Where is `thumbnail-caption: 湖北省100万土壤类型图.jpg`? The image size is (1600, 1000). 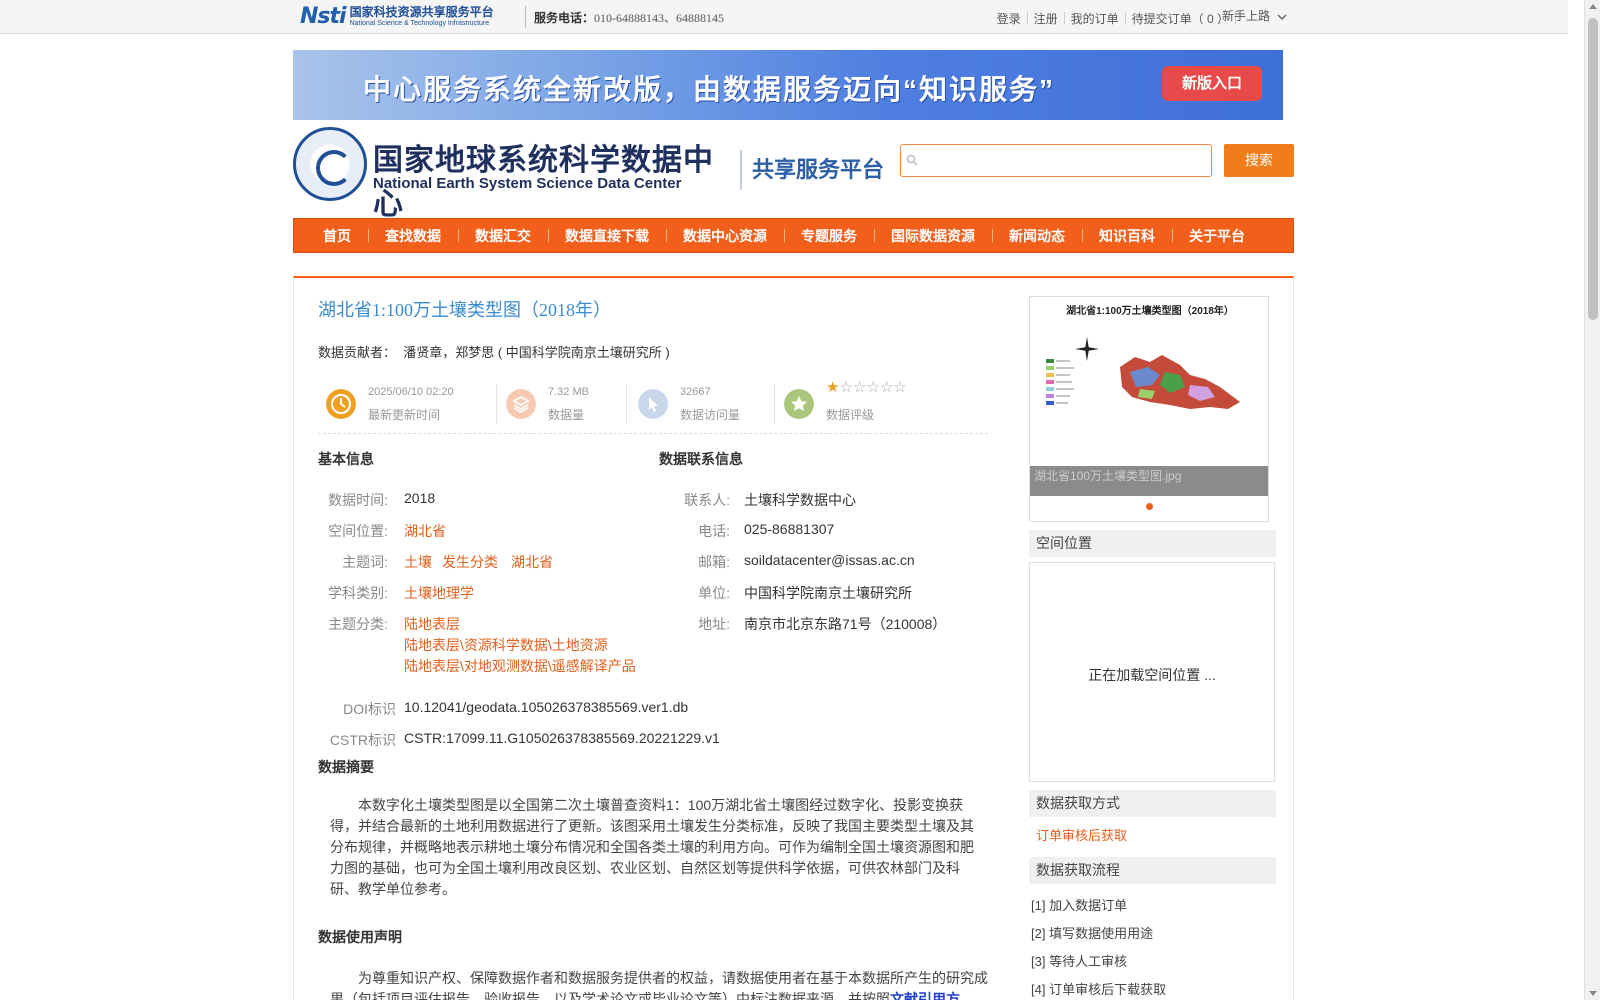
thumbnail-caption: 湖北省100万土壤类型图.jpg is located at coordinates (1149, 481).